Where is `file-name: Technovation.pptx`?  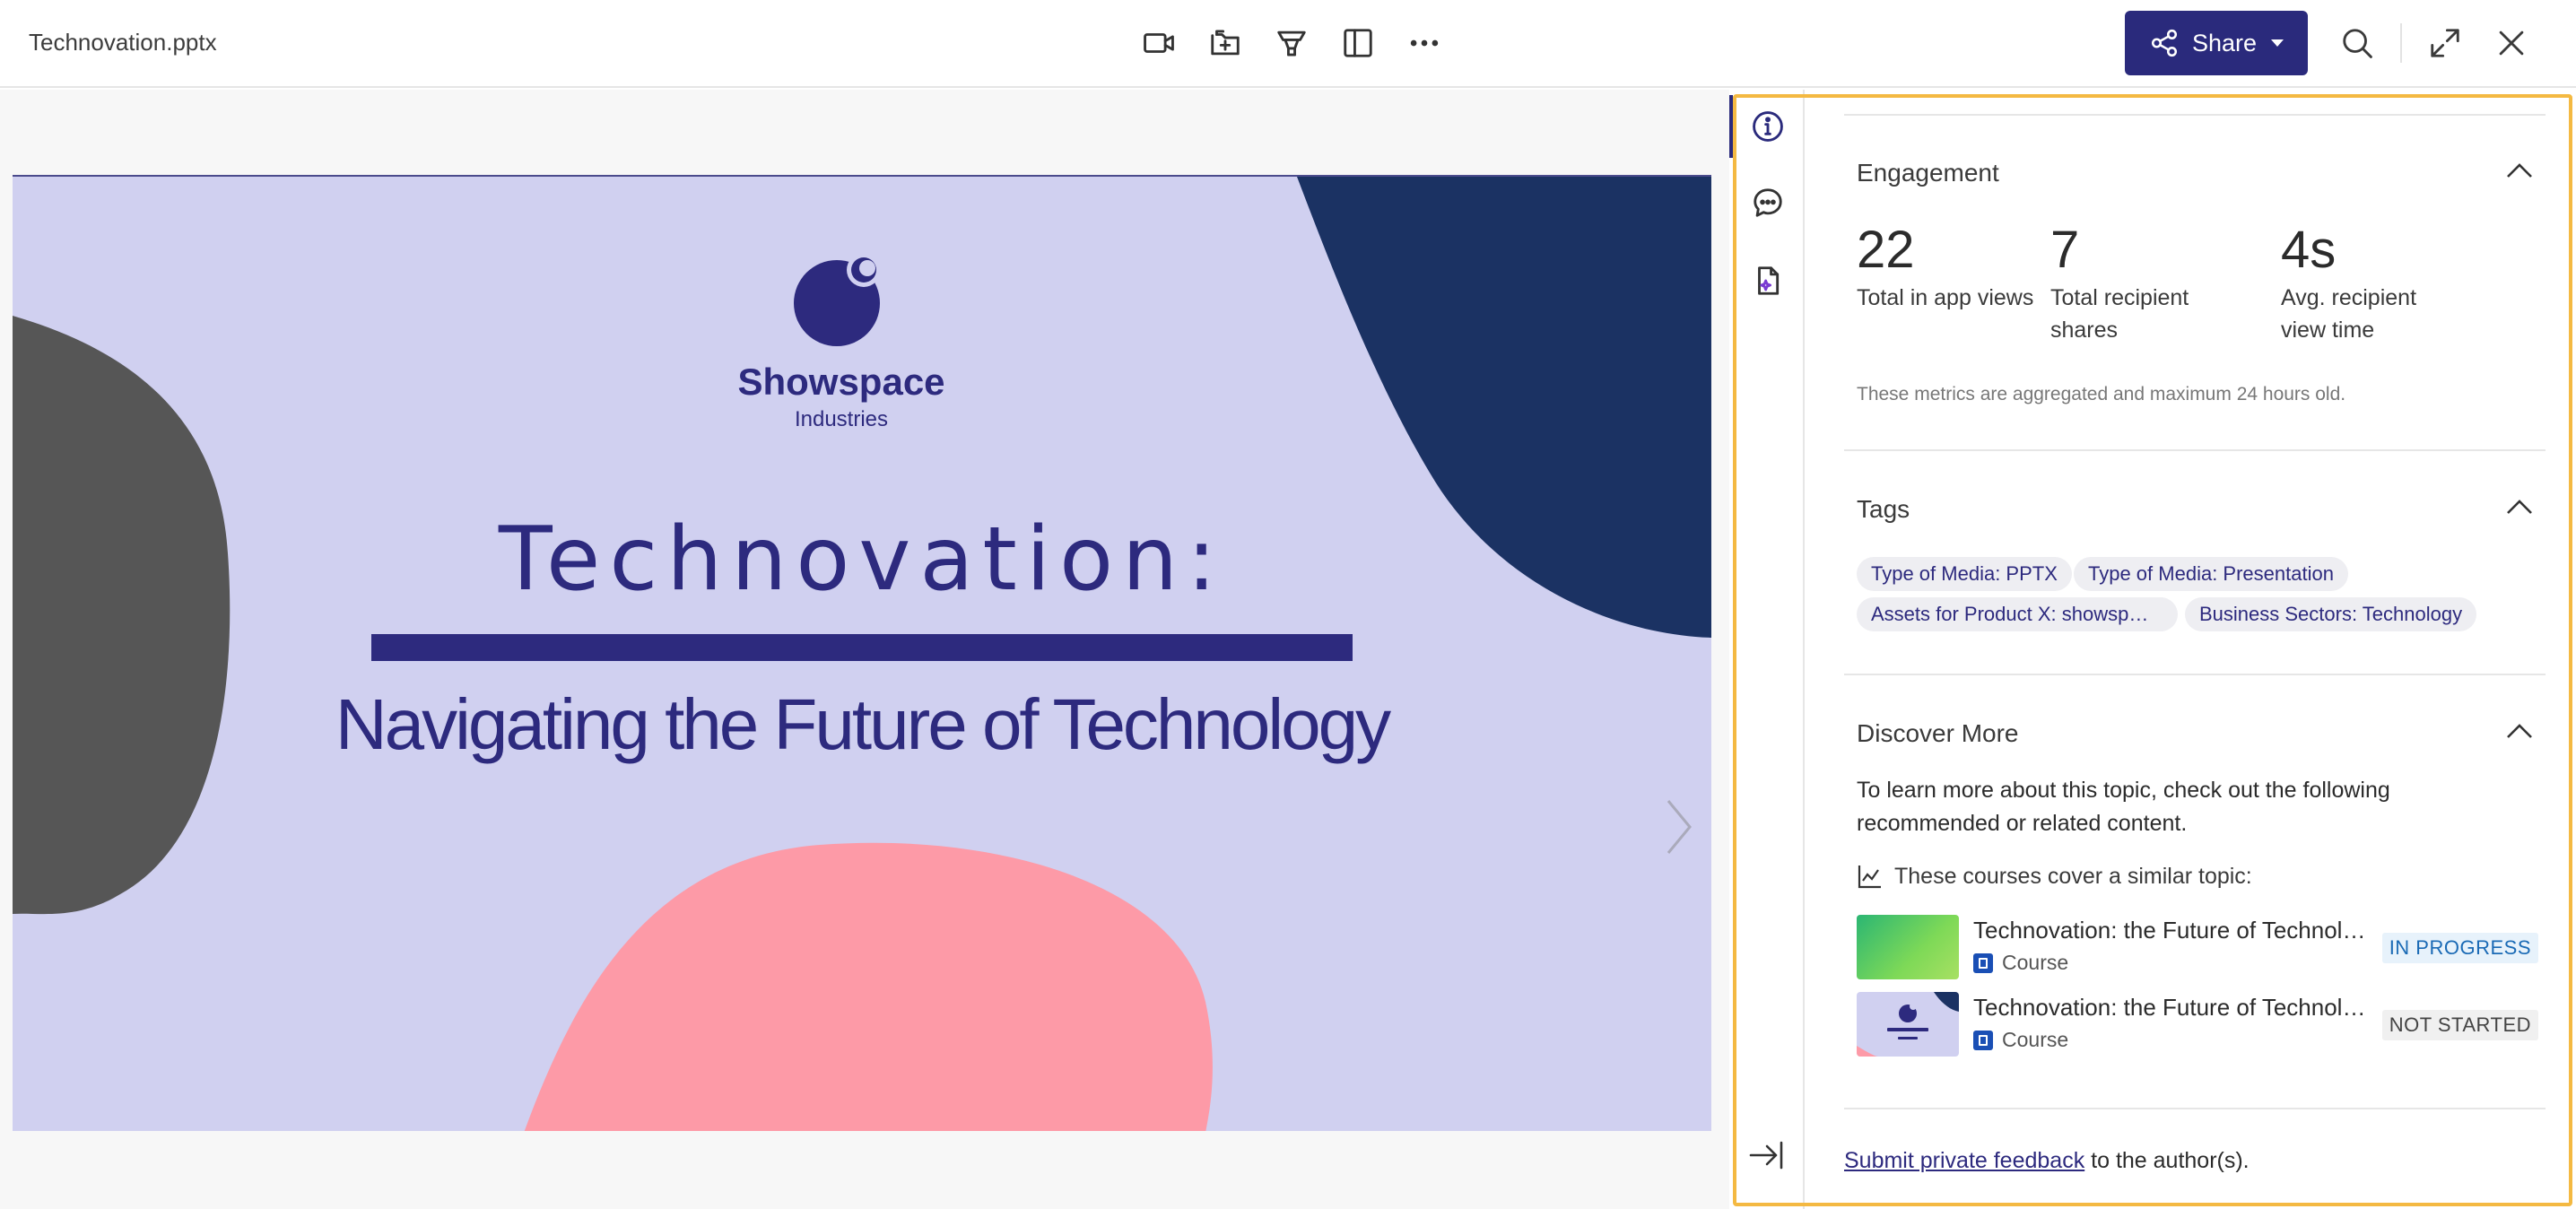
file-name: Technovation.pptx is located at coordinates (123, 42).